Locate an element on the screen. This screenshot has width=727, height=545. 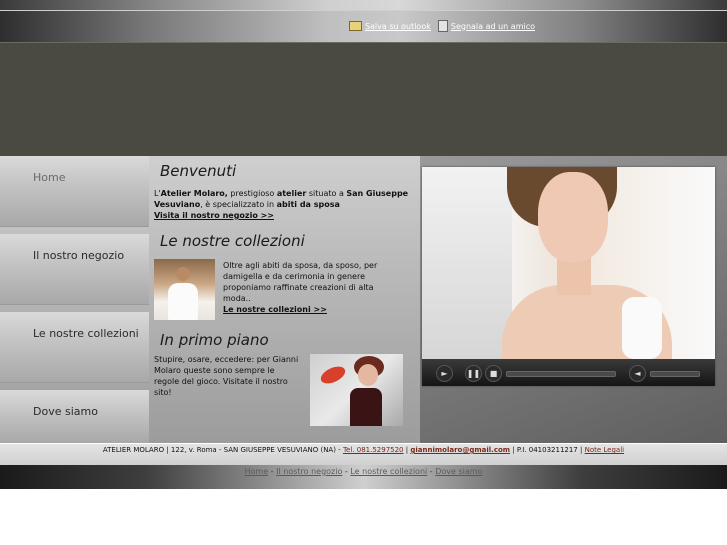
save-outlook-link: Salva su outlook is located at coordinates (389, 26).